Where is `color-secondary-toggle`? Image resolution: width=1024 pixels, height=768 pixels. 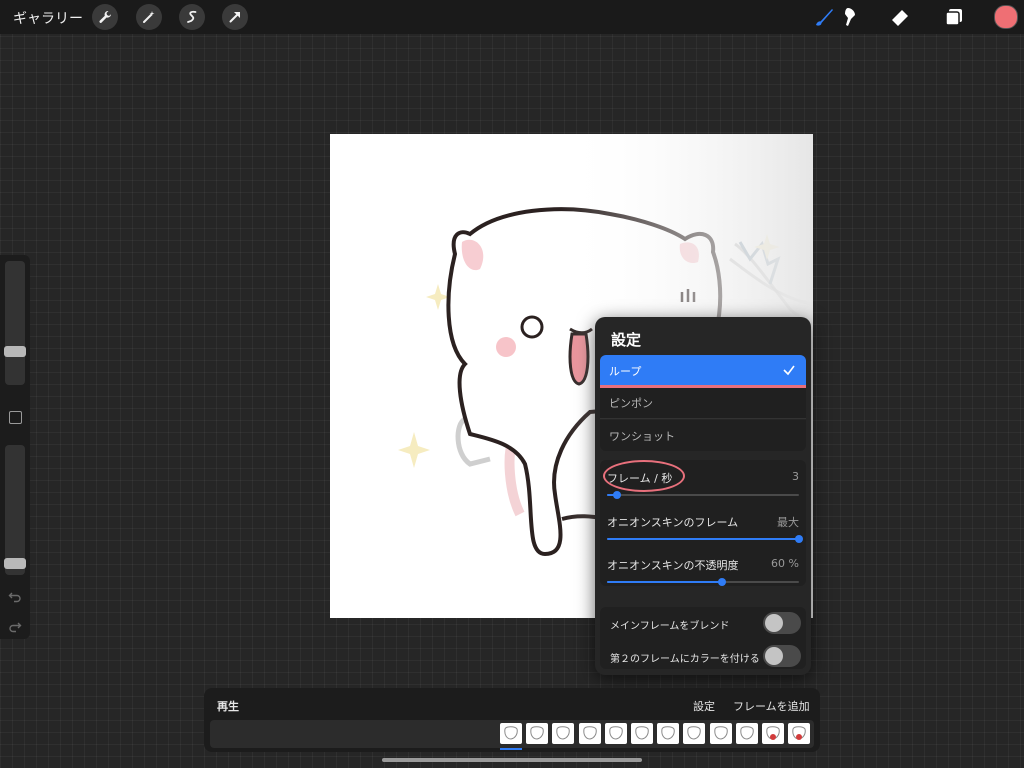 color-secondary-toggle is located at coordinates (782, 656).